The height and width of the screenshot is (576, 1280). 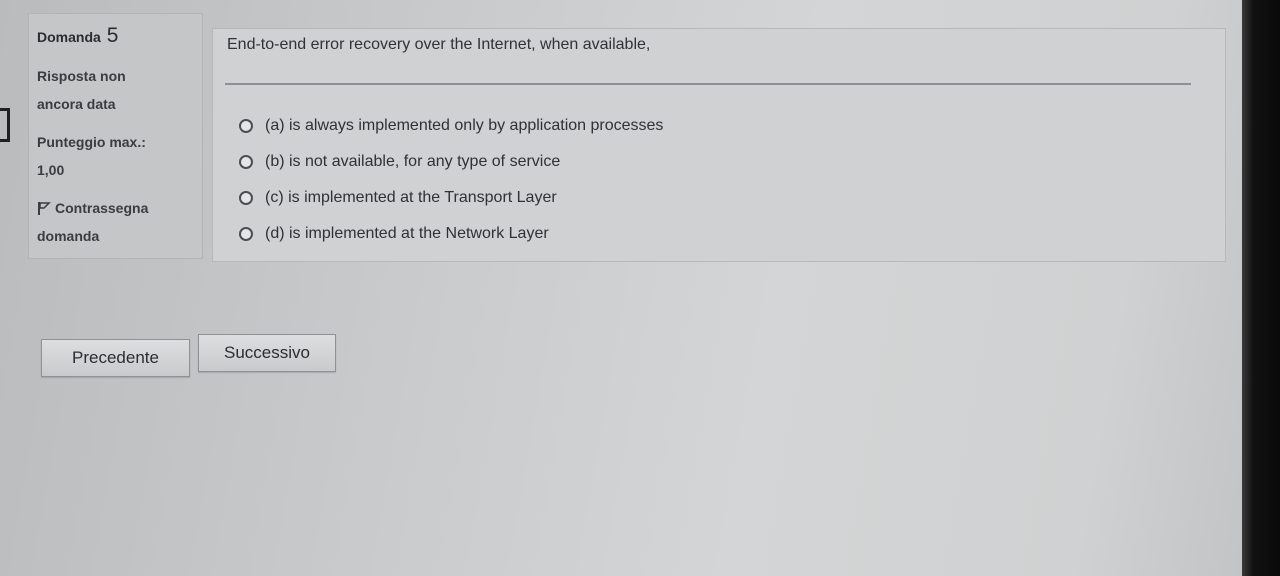 I want to click on flag-question-link: Contrassegna domanda, so click(x=119, y=222).